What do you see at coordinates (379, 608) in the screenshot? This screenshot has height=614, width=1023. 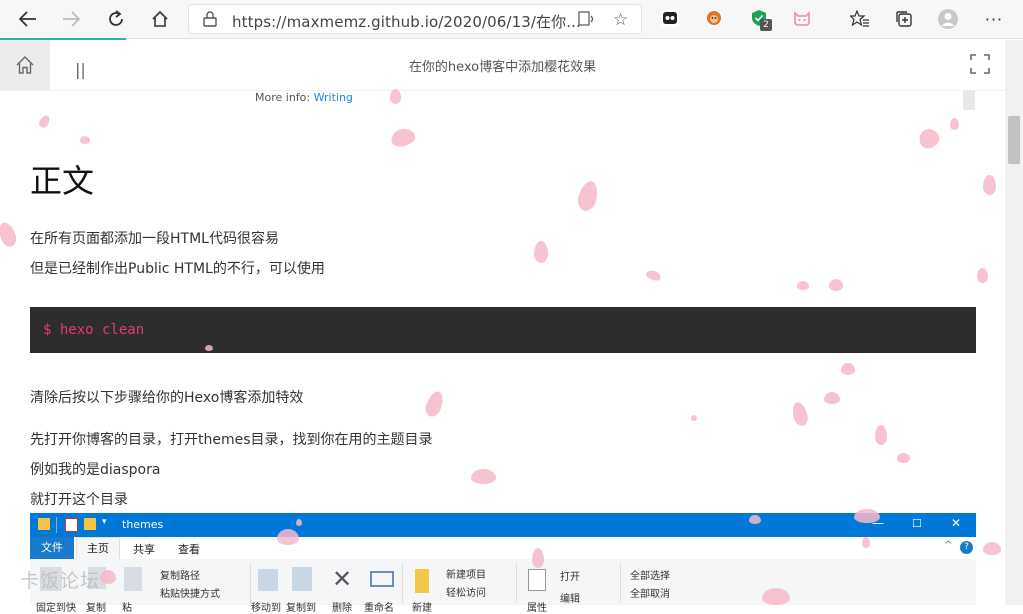 I see `rename-label: 重命名` at bounding box center [379, 608].